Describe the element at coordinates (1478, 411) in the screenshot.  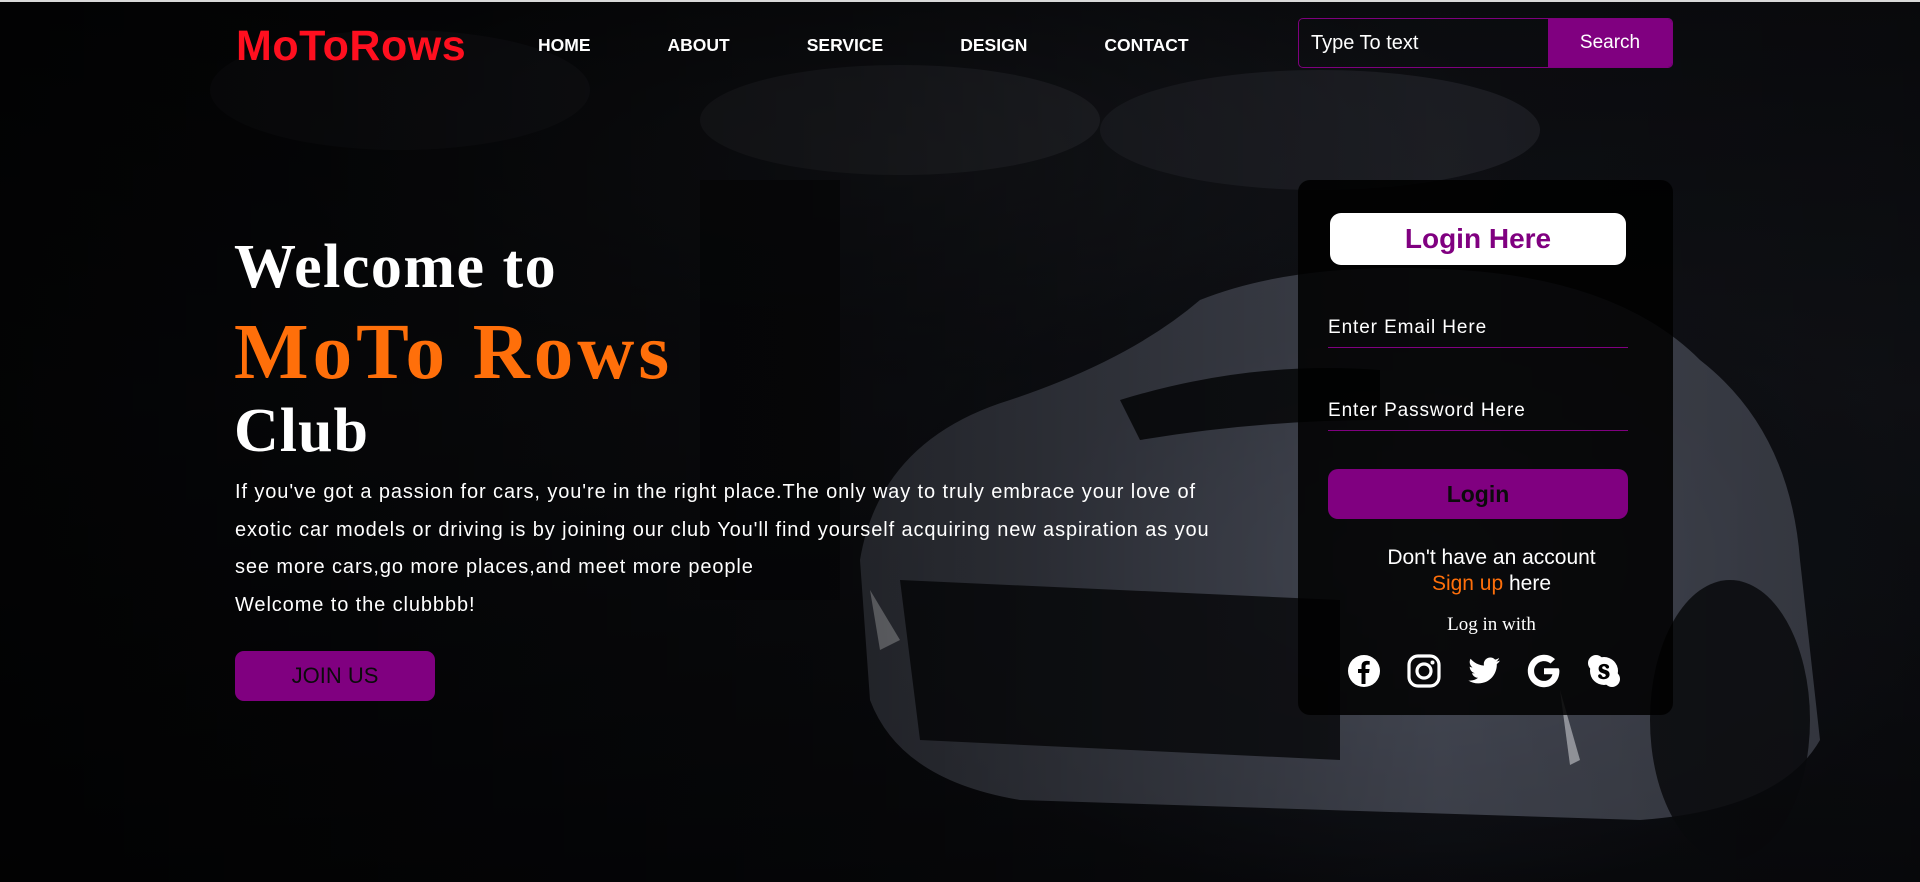
I see `password-field` at that location.